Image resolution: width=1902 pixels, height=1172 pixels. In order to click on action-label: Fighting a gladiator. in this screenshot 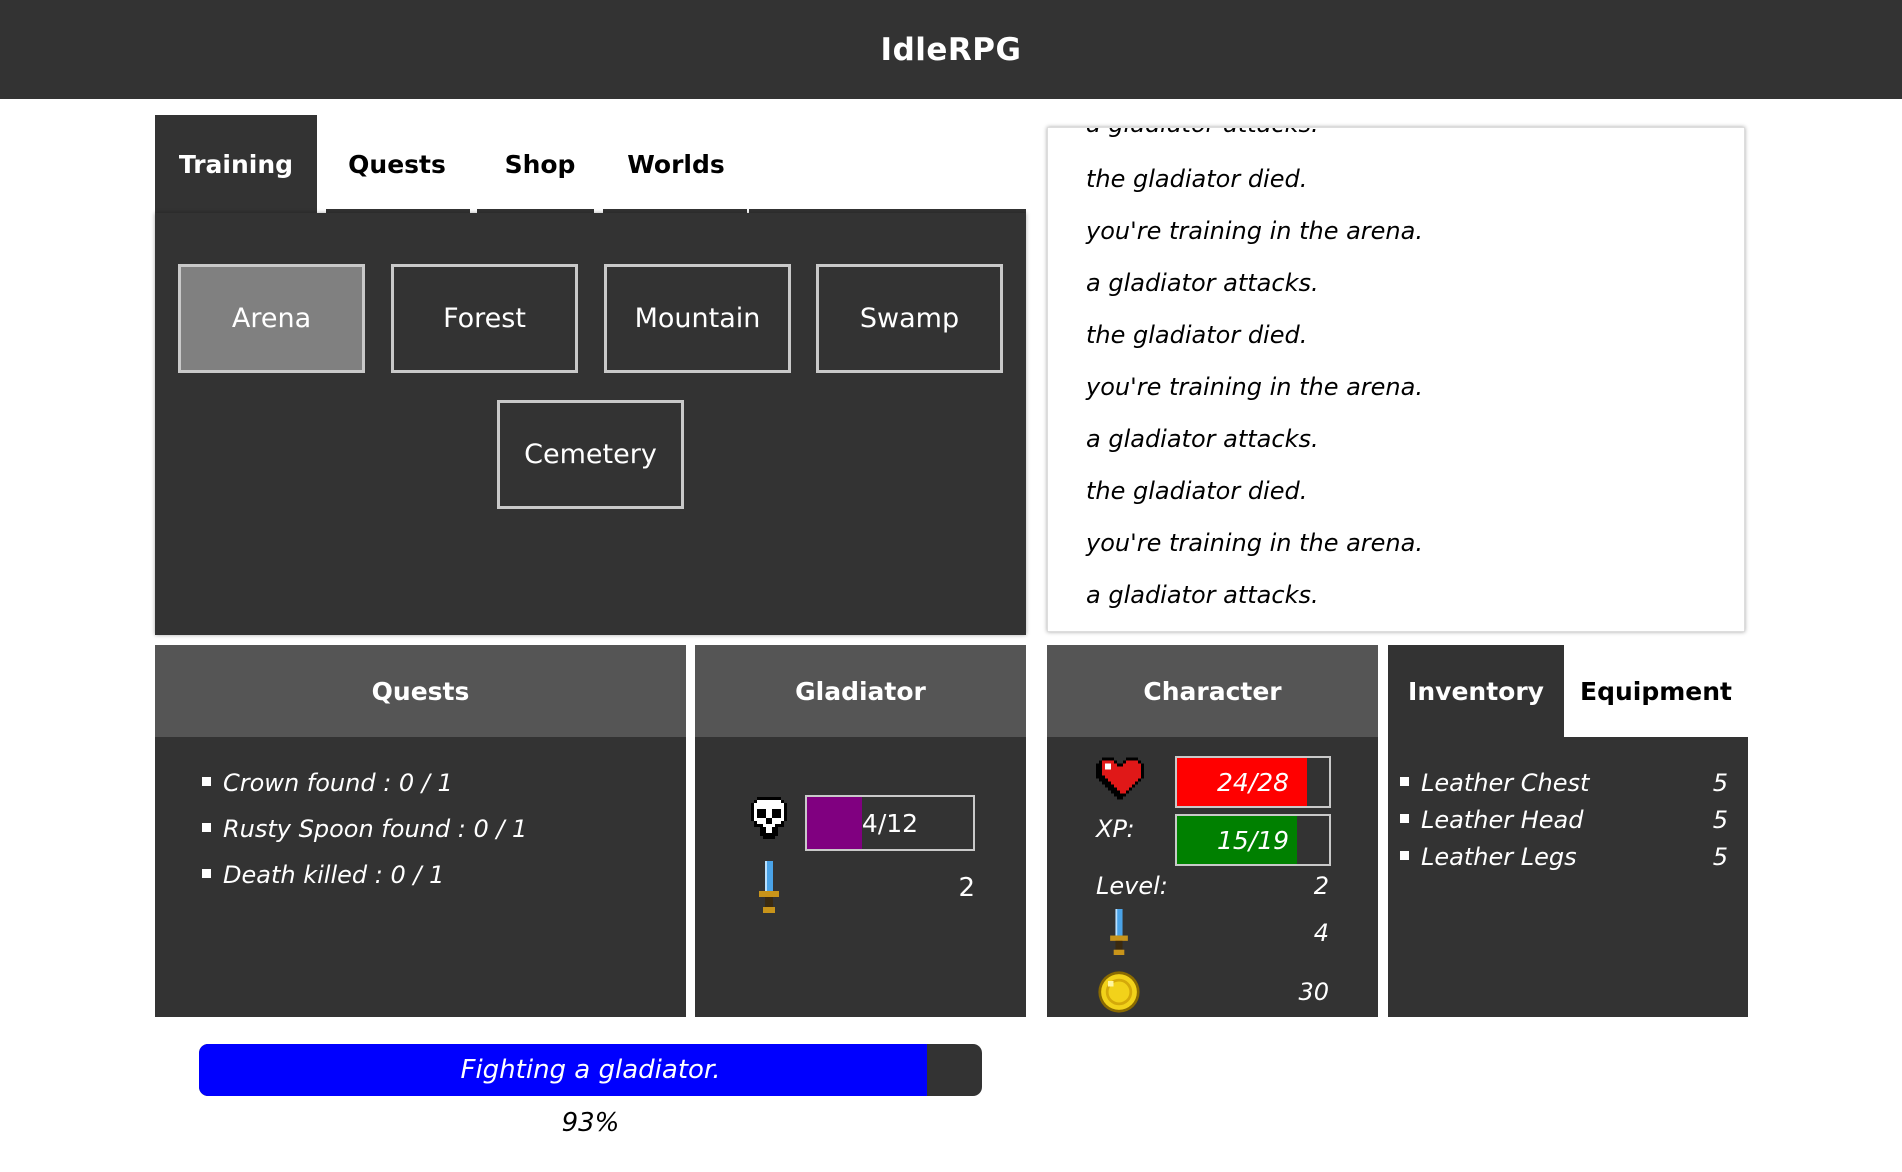, I will do `click(590, 1070)`.